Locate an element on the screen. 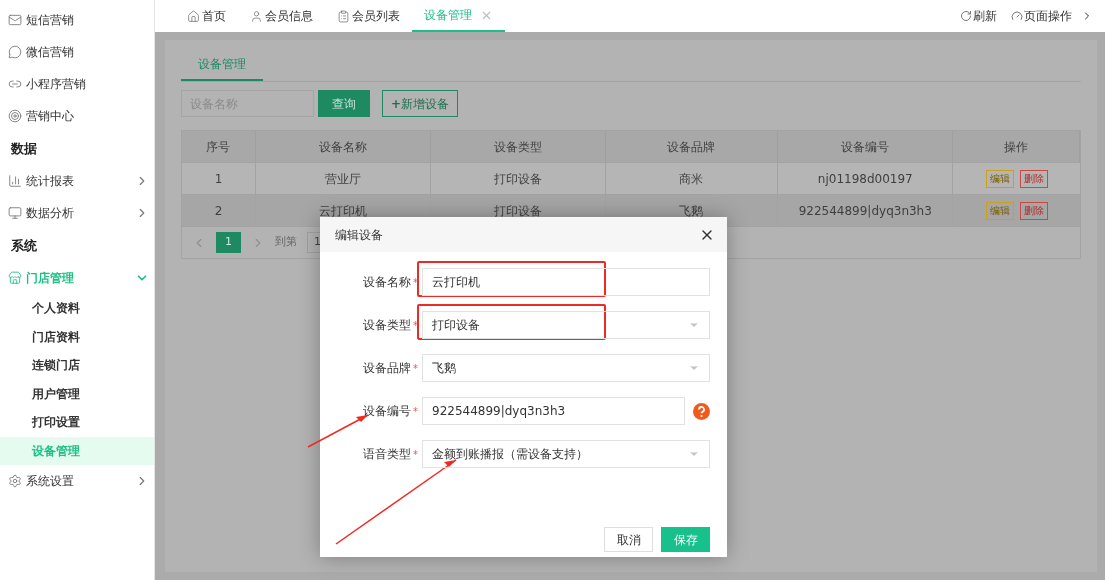 The width and height of the screenshot is (1105, 580). text-field: 云打印机 is located at coordinates (566, 282).